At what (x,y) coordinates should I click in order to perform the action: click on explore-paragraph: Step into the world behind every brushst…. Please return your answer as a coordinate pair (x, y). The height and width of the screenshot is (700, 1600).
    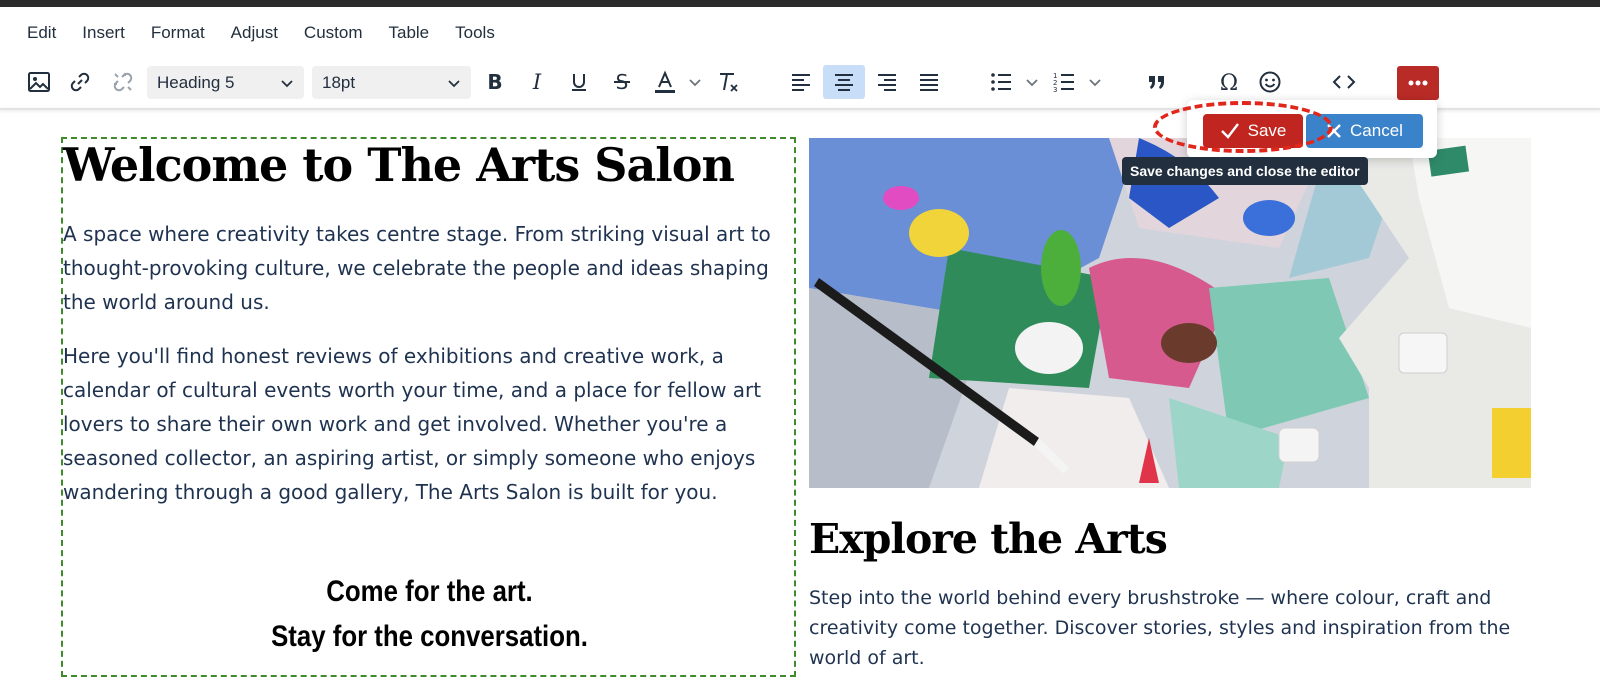
    Looking at the image, I should click on (1160, 628).